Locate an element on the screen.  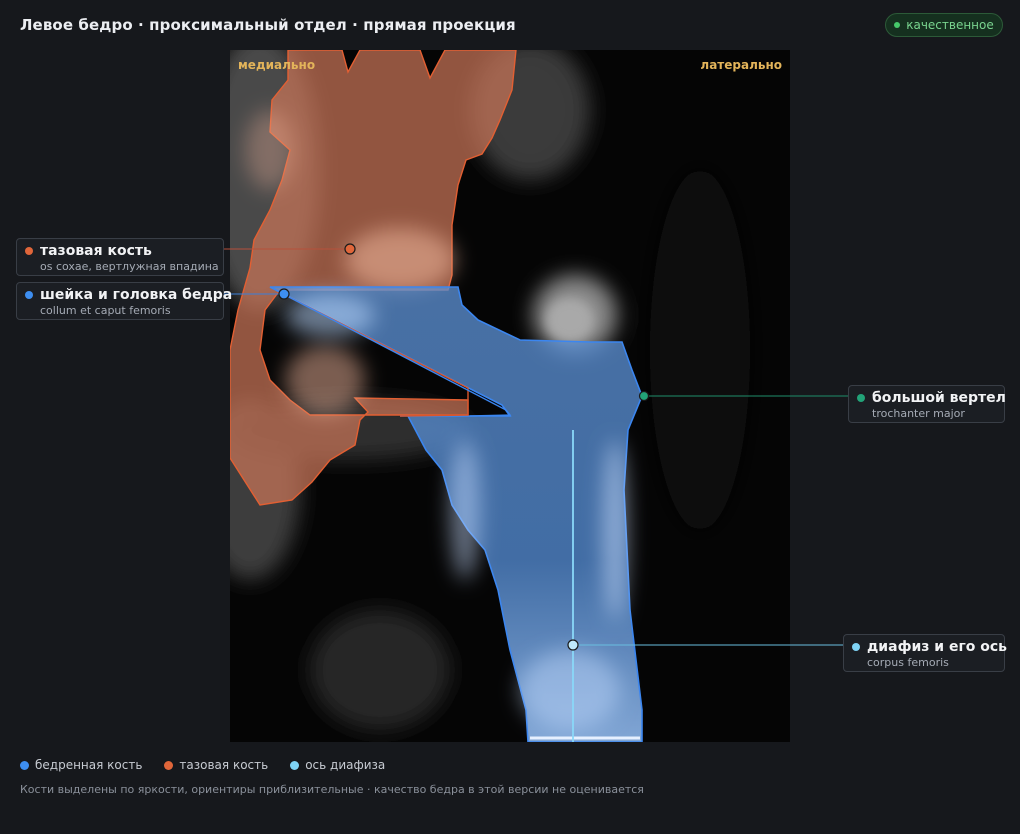
legend-label: ось диафиза is located at coordinates (345, 765).